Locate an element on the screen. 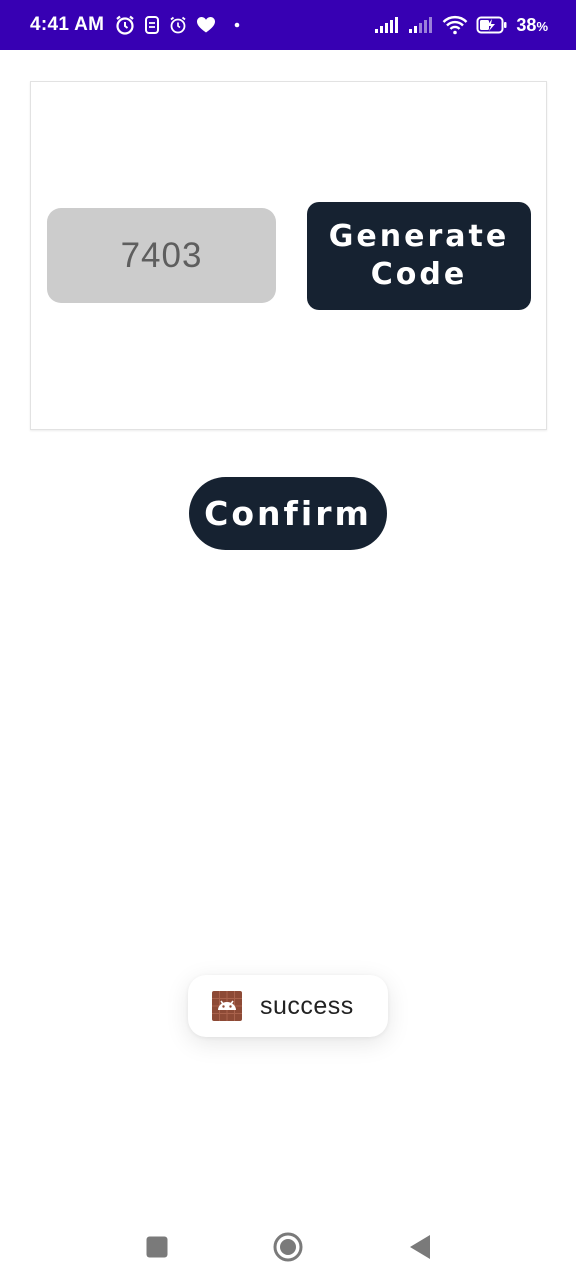  recents-icon is located at coordinates (157, 1247).